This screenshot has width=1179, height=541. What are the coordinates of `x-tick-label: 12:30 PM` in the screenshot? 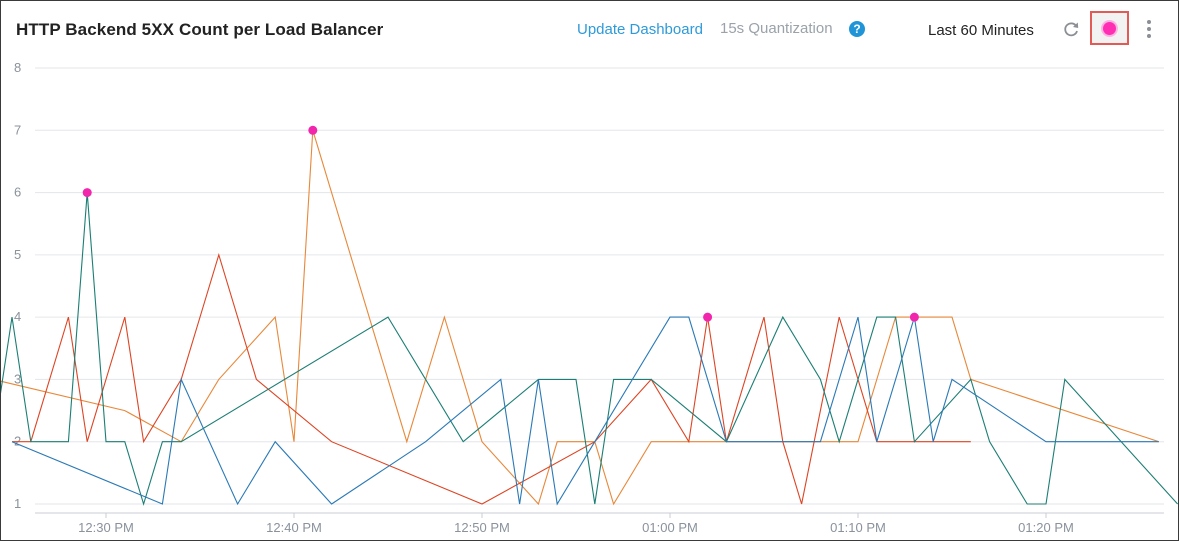 It's located at (106, 527).